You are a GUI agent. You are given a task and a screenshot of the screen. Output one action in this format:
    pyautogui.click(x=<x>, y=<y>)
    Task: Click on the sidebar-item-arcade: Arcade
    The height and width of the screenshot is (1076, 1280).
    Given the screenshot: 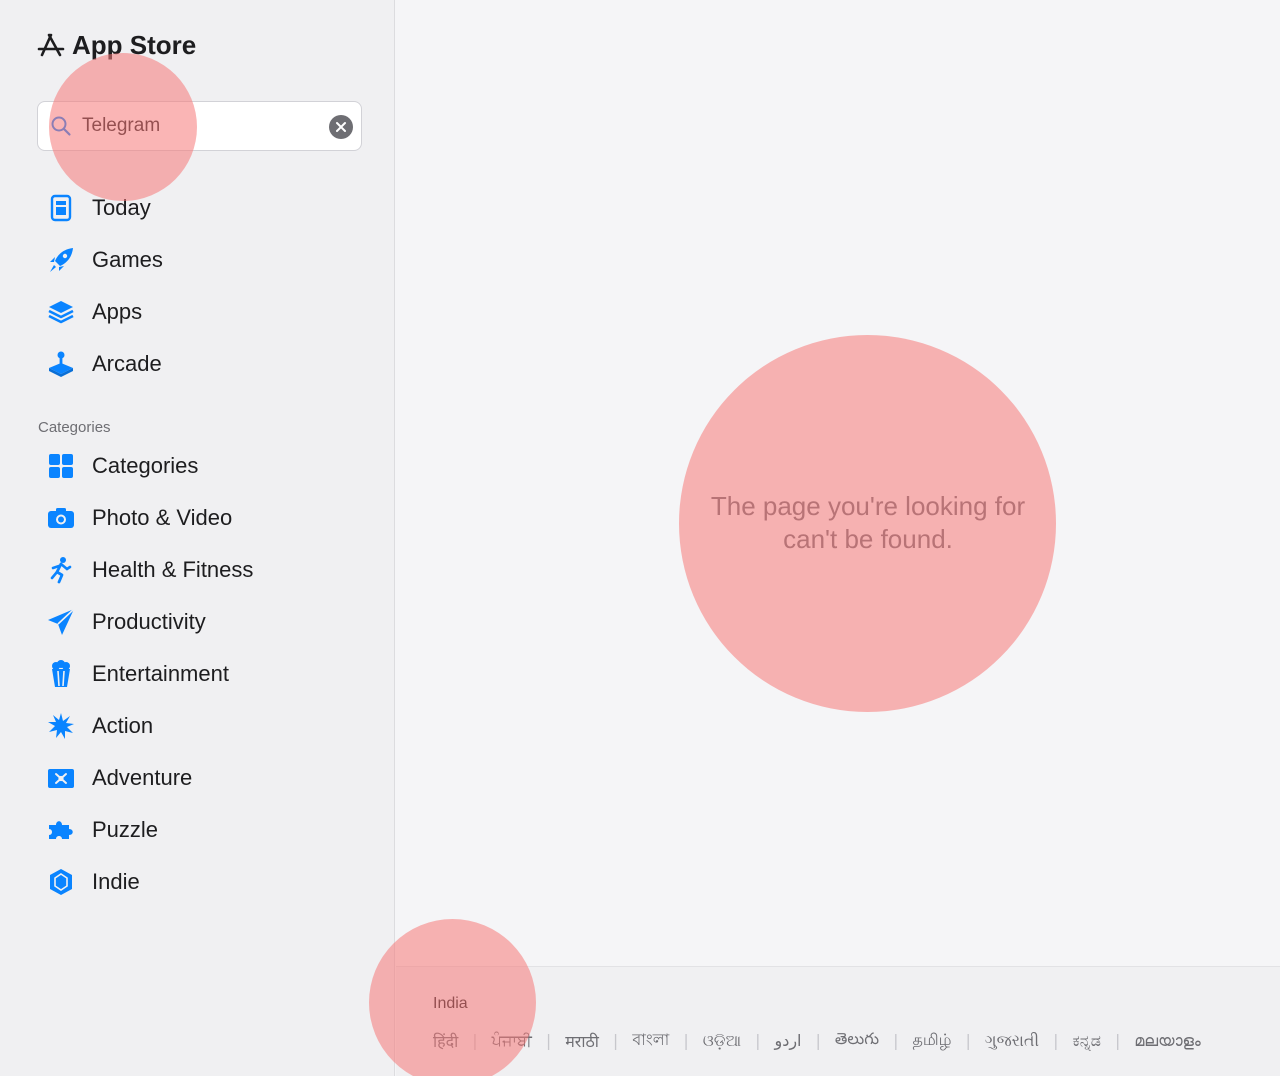 What is the action you would take?
    pyautogui.click(x=197, y=364)
    